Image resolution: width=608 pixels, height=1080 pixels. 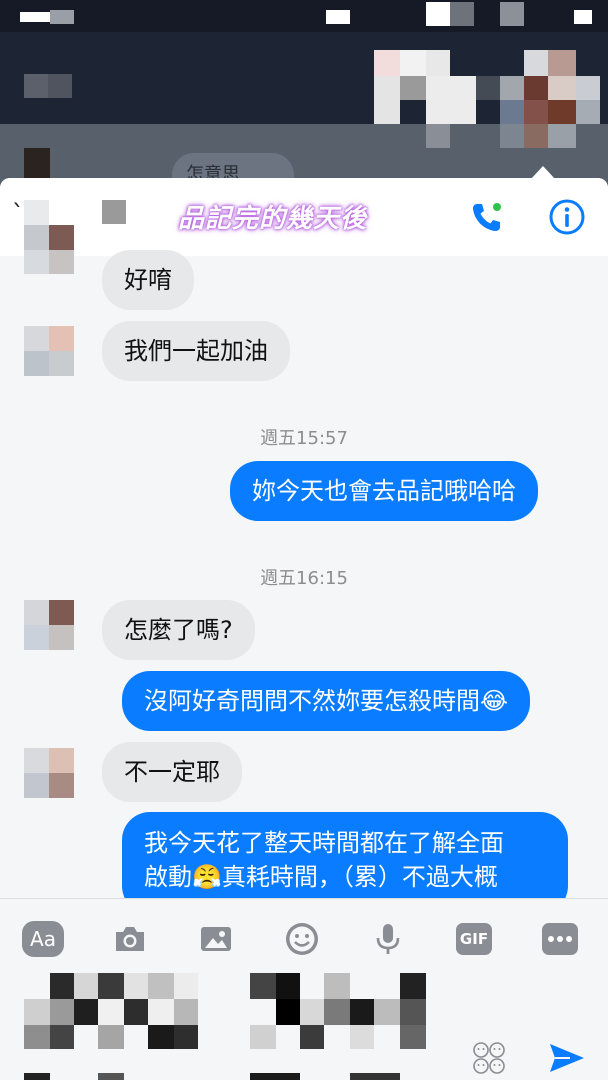 What do you see at coordinates (114, 212) in the screenshot?
I see `contact-avatar` at bounding box center [114, 212].